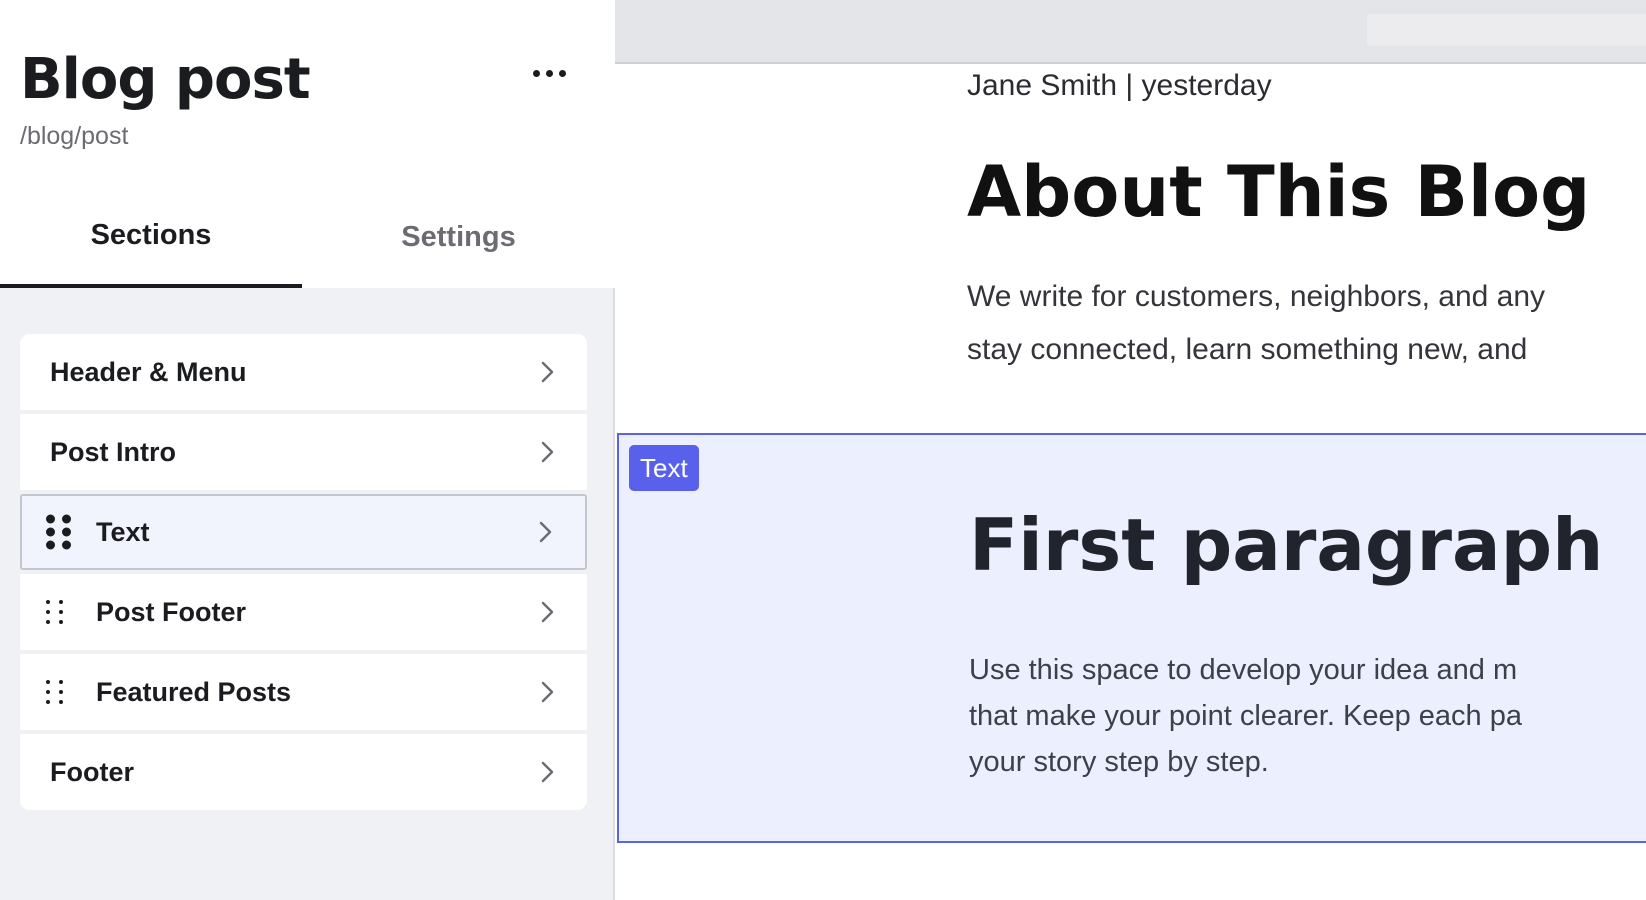 This screenshot has width=1646, height=900. Describe the element at coordinates (303, 692) in the screenshot. I see `section-item-featured-posts: Featured Posts` at that location.